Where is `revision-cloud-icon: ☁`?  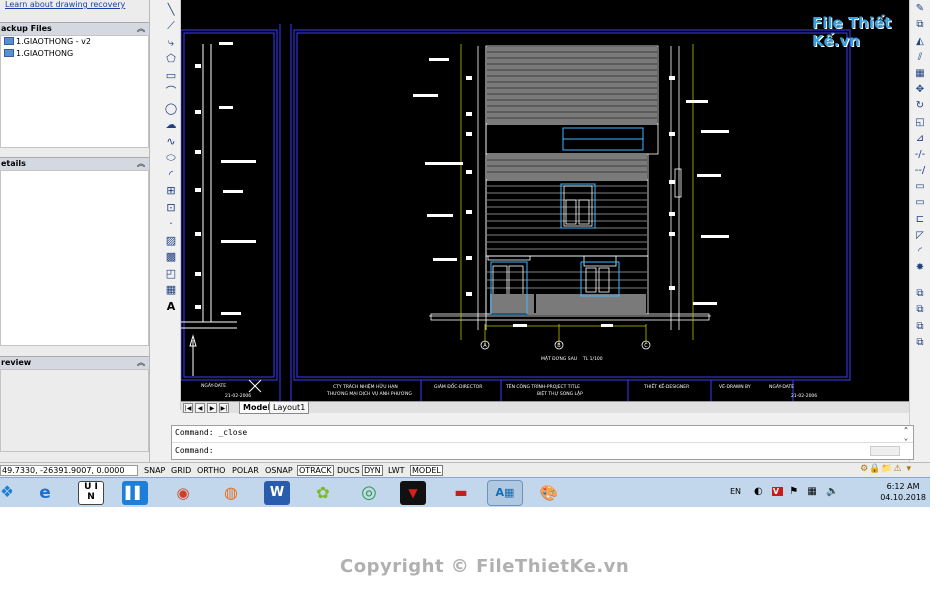
revision-cloud-icon: ☁ is located at coordinates (171, 125).